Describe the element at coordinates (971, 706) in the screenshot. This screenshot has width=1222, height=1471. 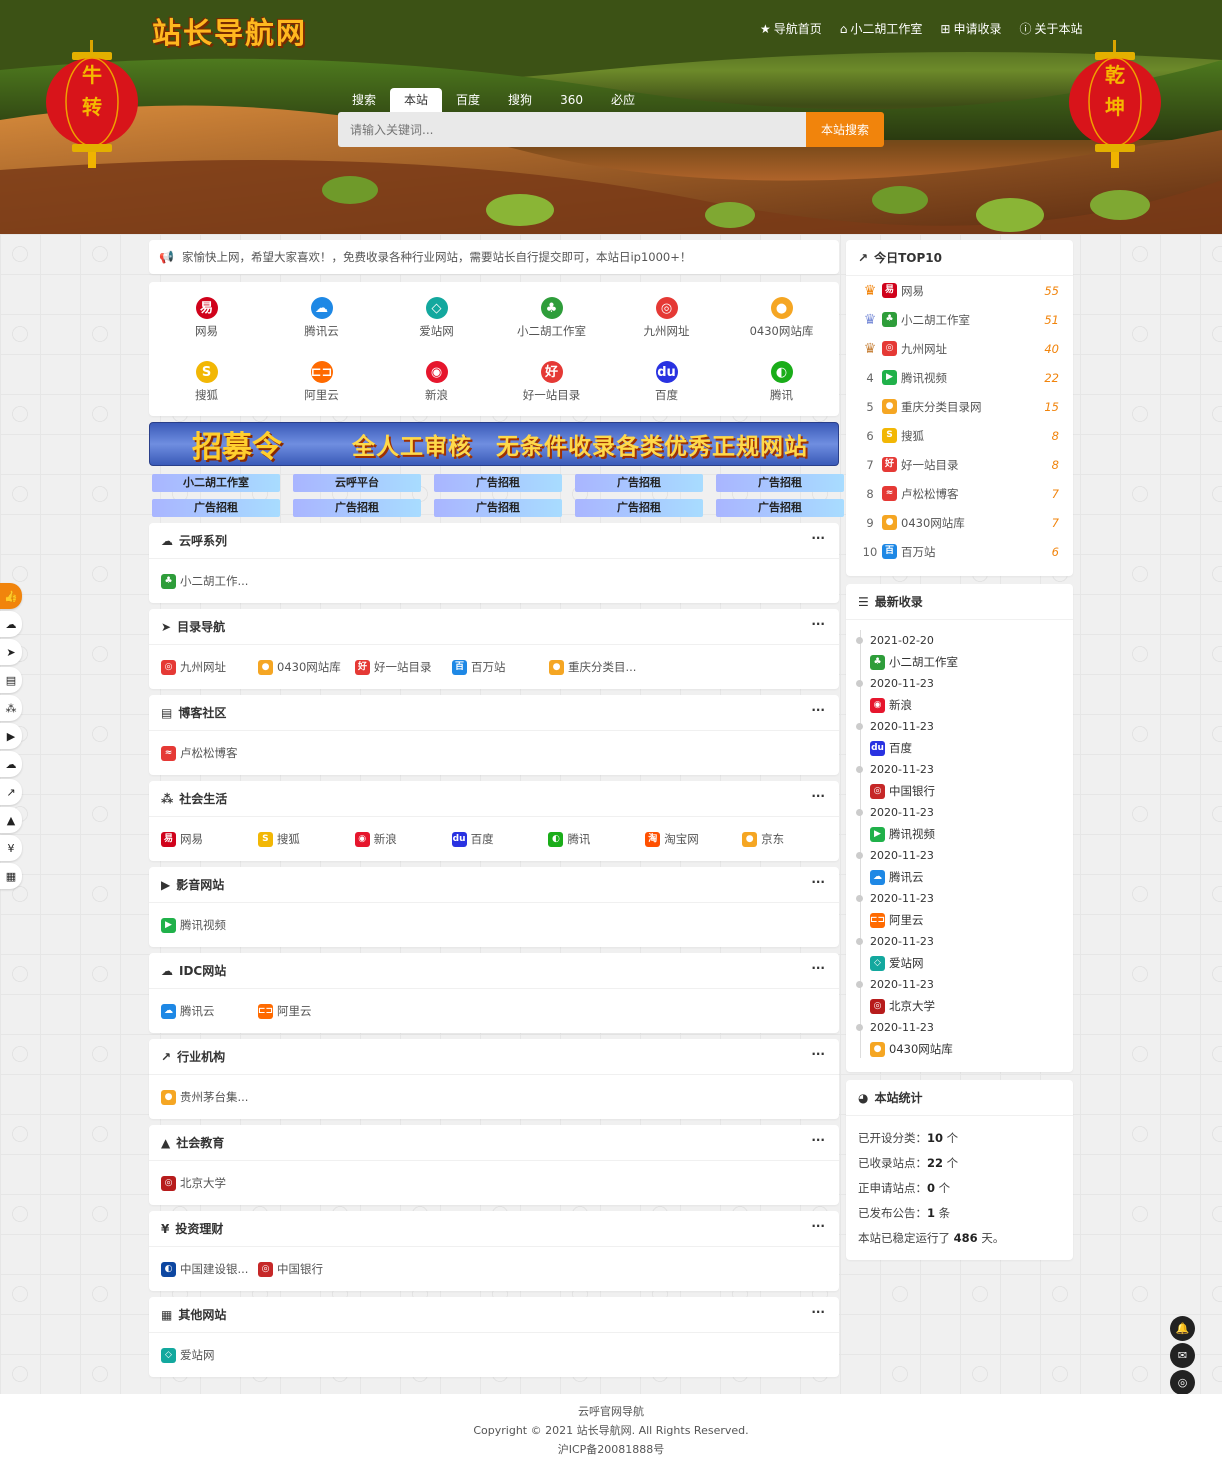
I see `entry-link: ◉ 新浪` at that location.